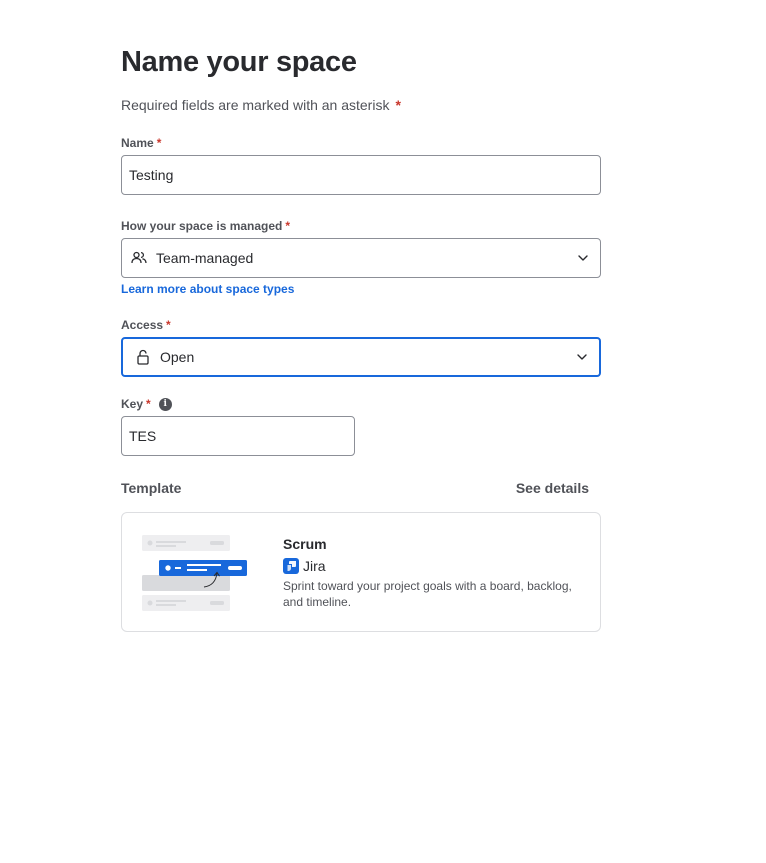 This screenshot has height=863, width=766. I want to click on template-name: Scrum, so click(305, 544).